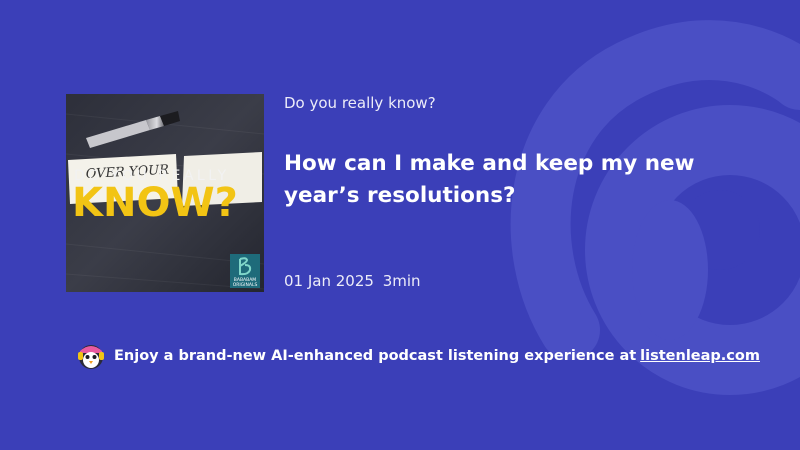 This screenshot has height=450, width=800. I want to click on listenleap-link: listenleap.com, so click(700, 356).